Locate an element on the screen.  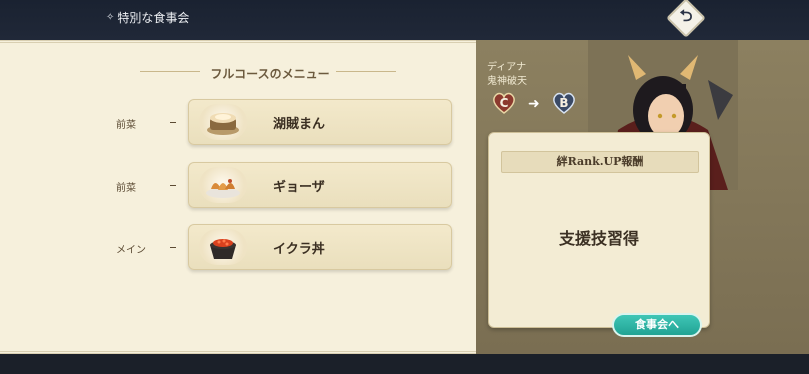
reward-card: 絆Rank.UP報酬 支援技習得 is located at coordinates (599, 230).